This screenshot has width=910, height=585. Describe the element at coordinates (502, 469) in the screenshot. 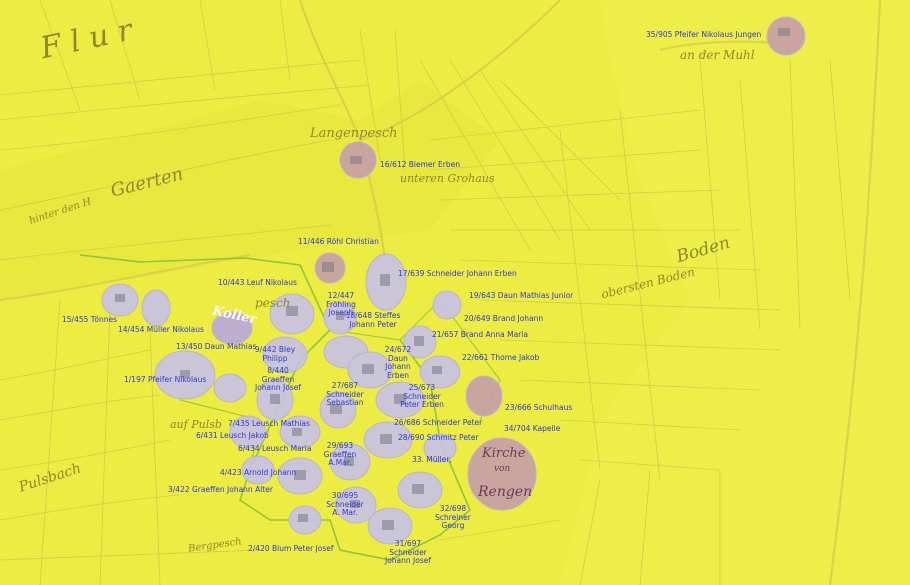

I see `place-von: von` at that location.